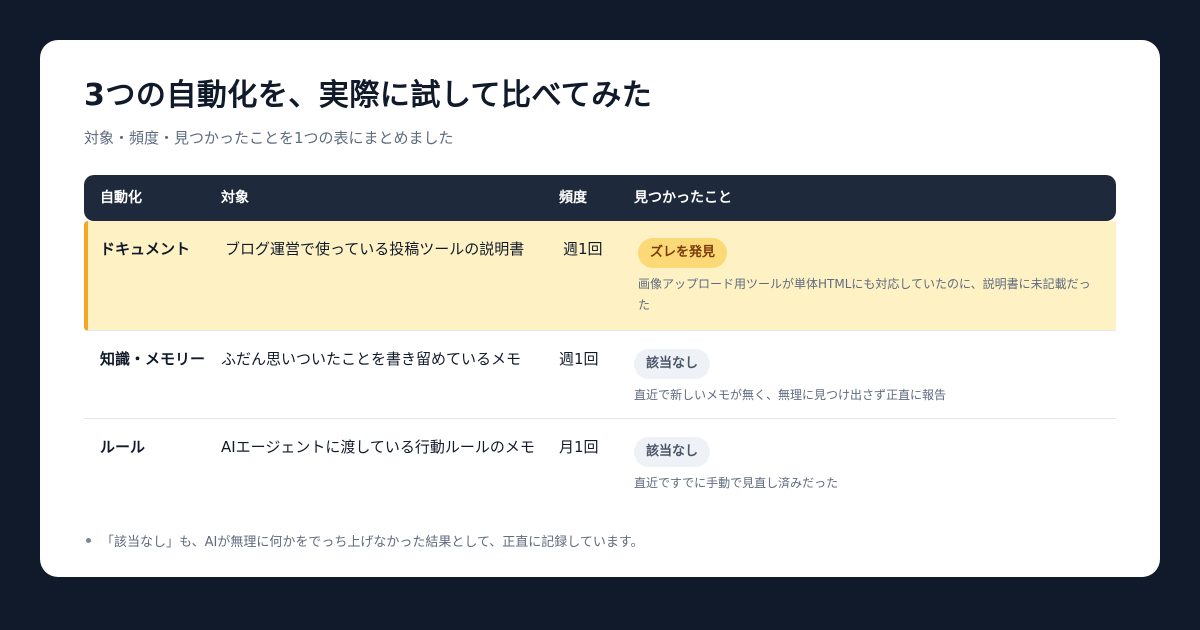 This screenshot has width=1200, height=630. Describe the element at coordinates (375, 249) in the screenshot. I see `row-target: ブログ運営で使っている投稿ツールの説明書` at that location.